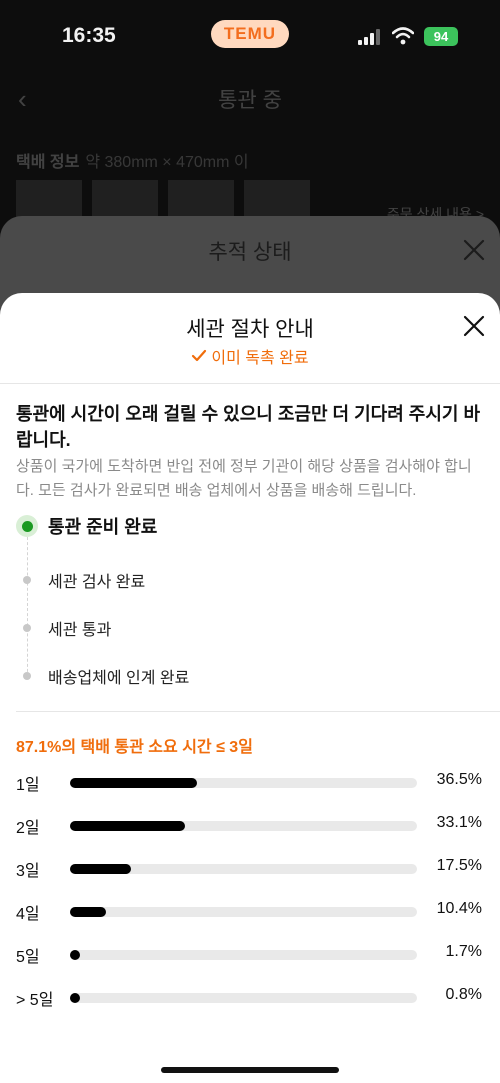 The image size is (500, 1083). I want to click on timeline-step: 통관 준비 완료, so click(86, 526).